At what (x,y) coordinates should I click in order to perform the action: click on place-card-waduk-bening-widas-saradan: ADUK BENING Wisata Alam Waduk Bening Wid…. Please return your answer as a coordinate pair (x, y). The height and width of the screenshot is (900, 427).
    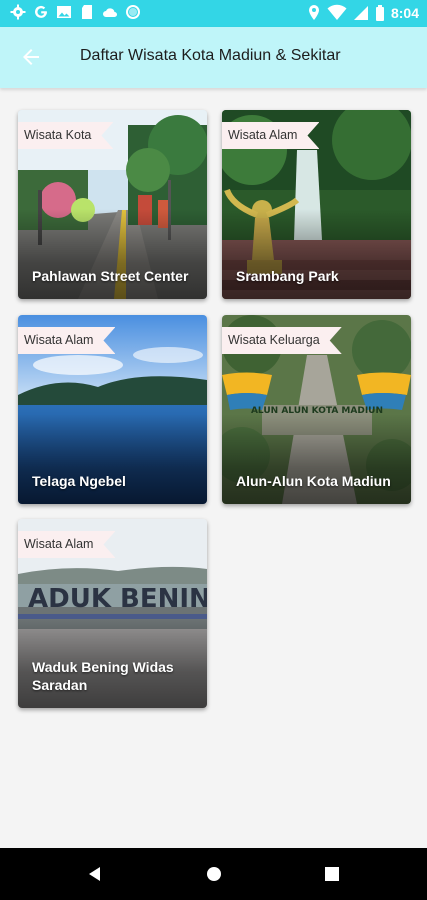
    Looking at the image, I should click on (112, 613).